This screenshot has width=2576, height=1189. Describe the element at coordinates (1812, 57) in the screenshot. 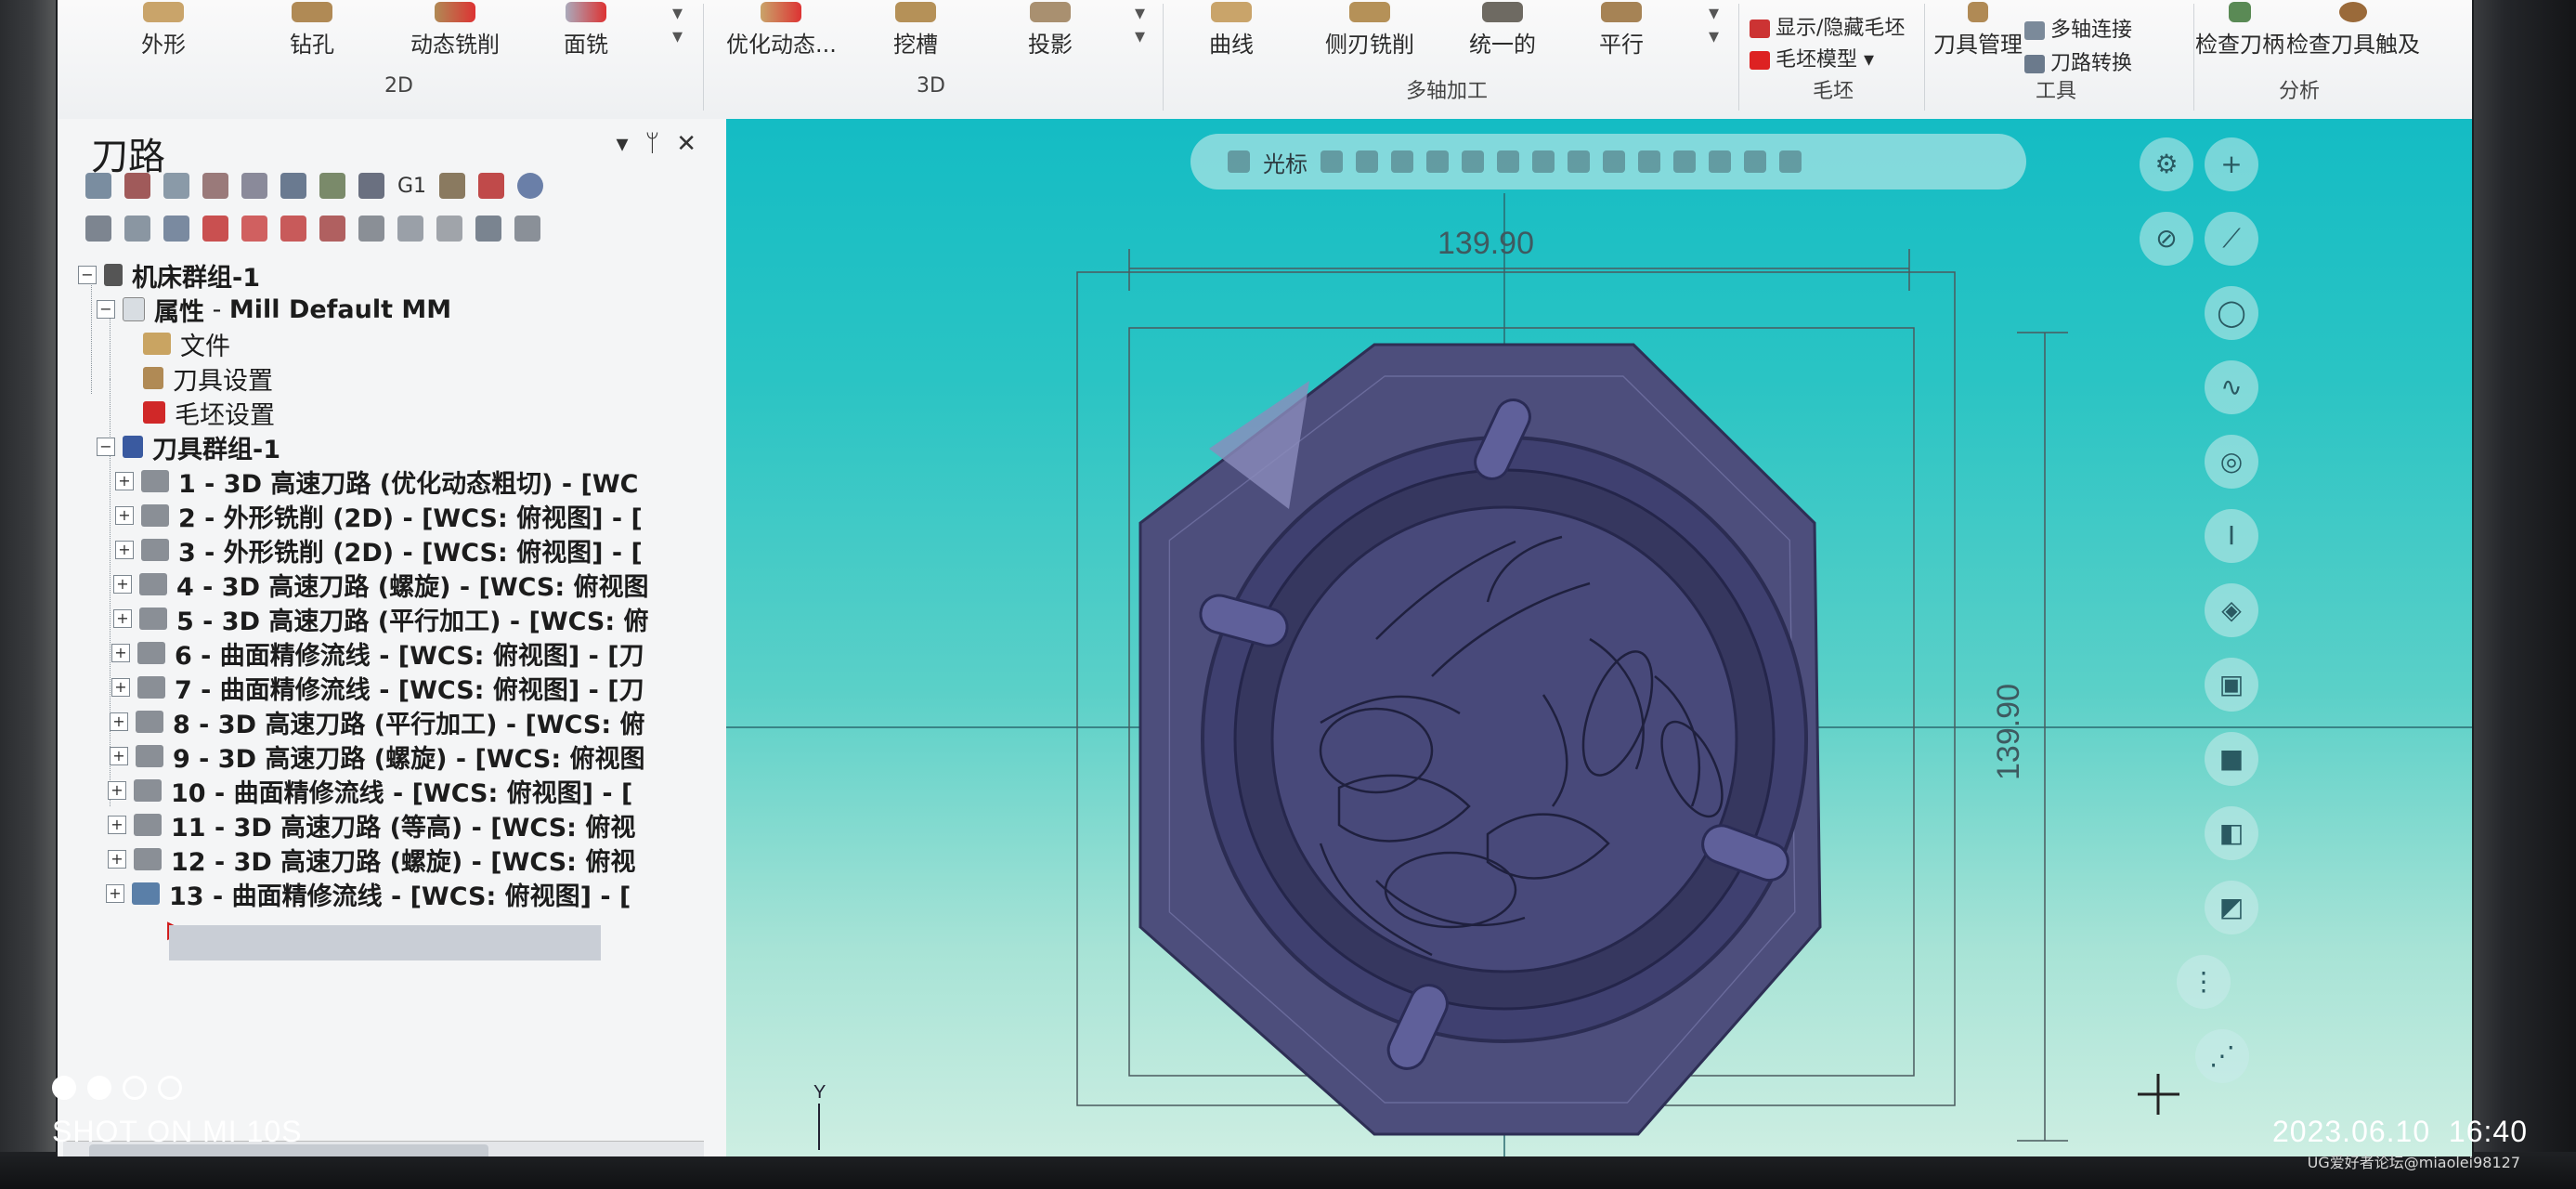

I see `stock-model-button: 毛坯模型 ▾` at that location.